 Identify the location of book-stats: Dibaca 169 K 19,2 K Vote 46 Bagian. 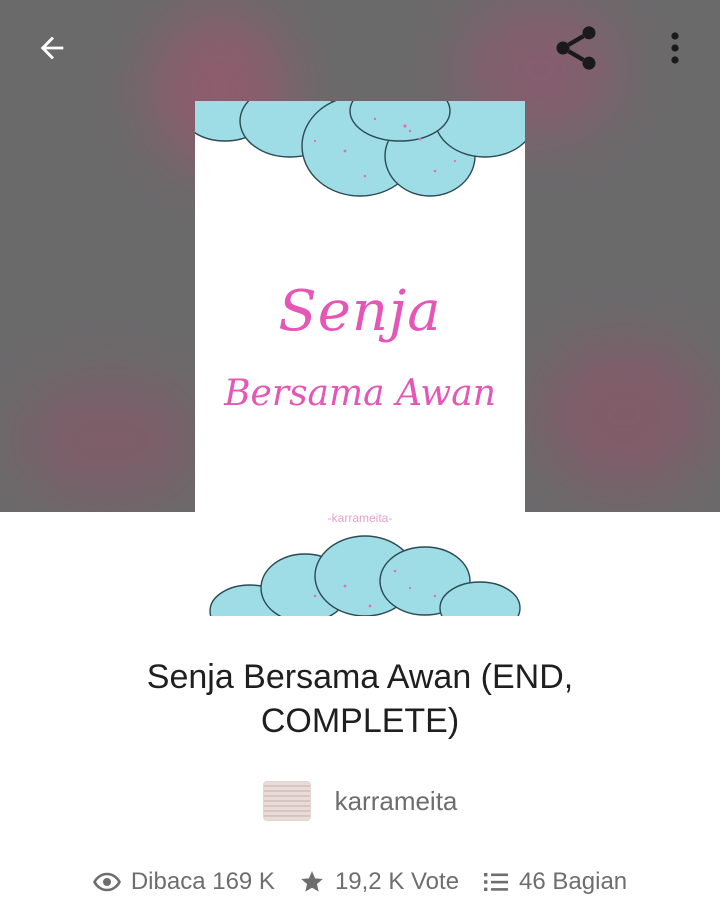
(360, 882).